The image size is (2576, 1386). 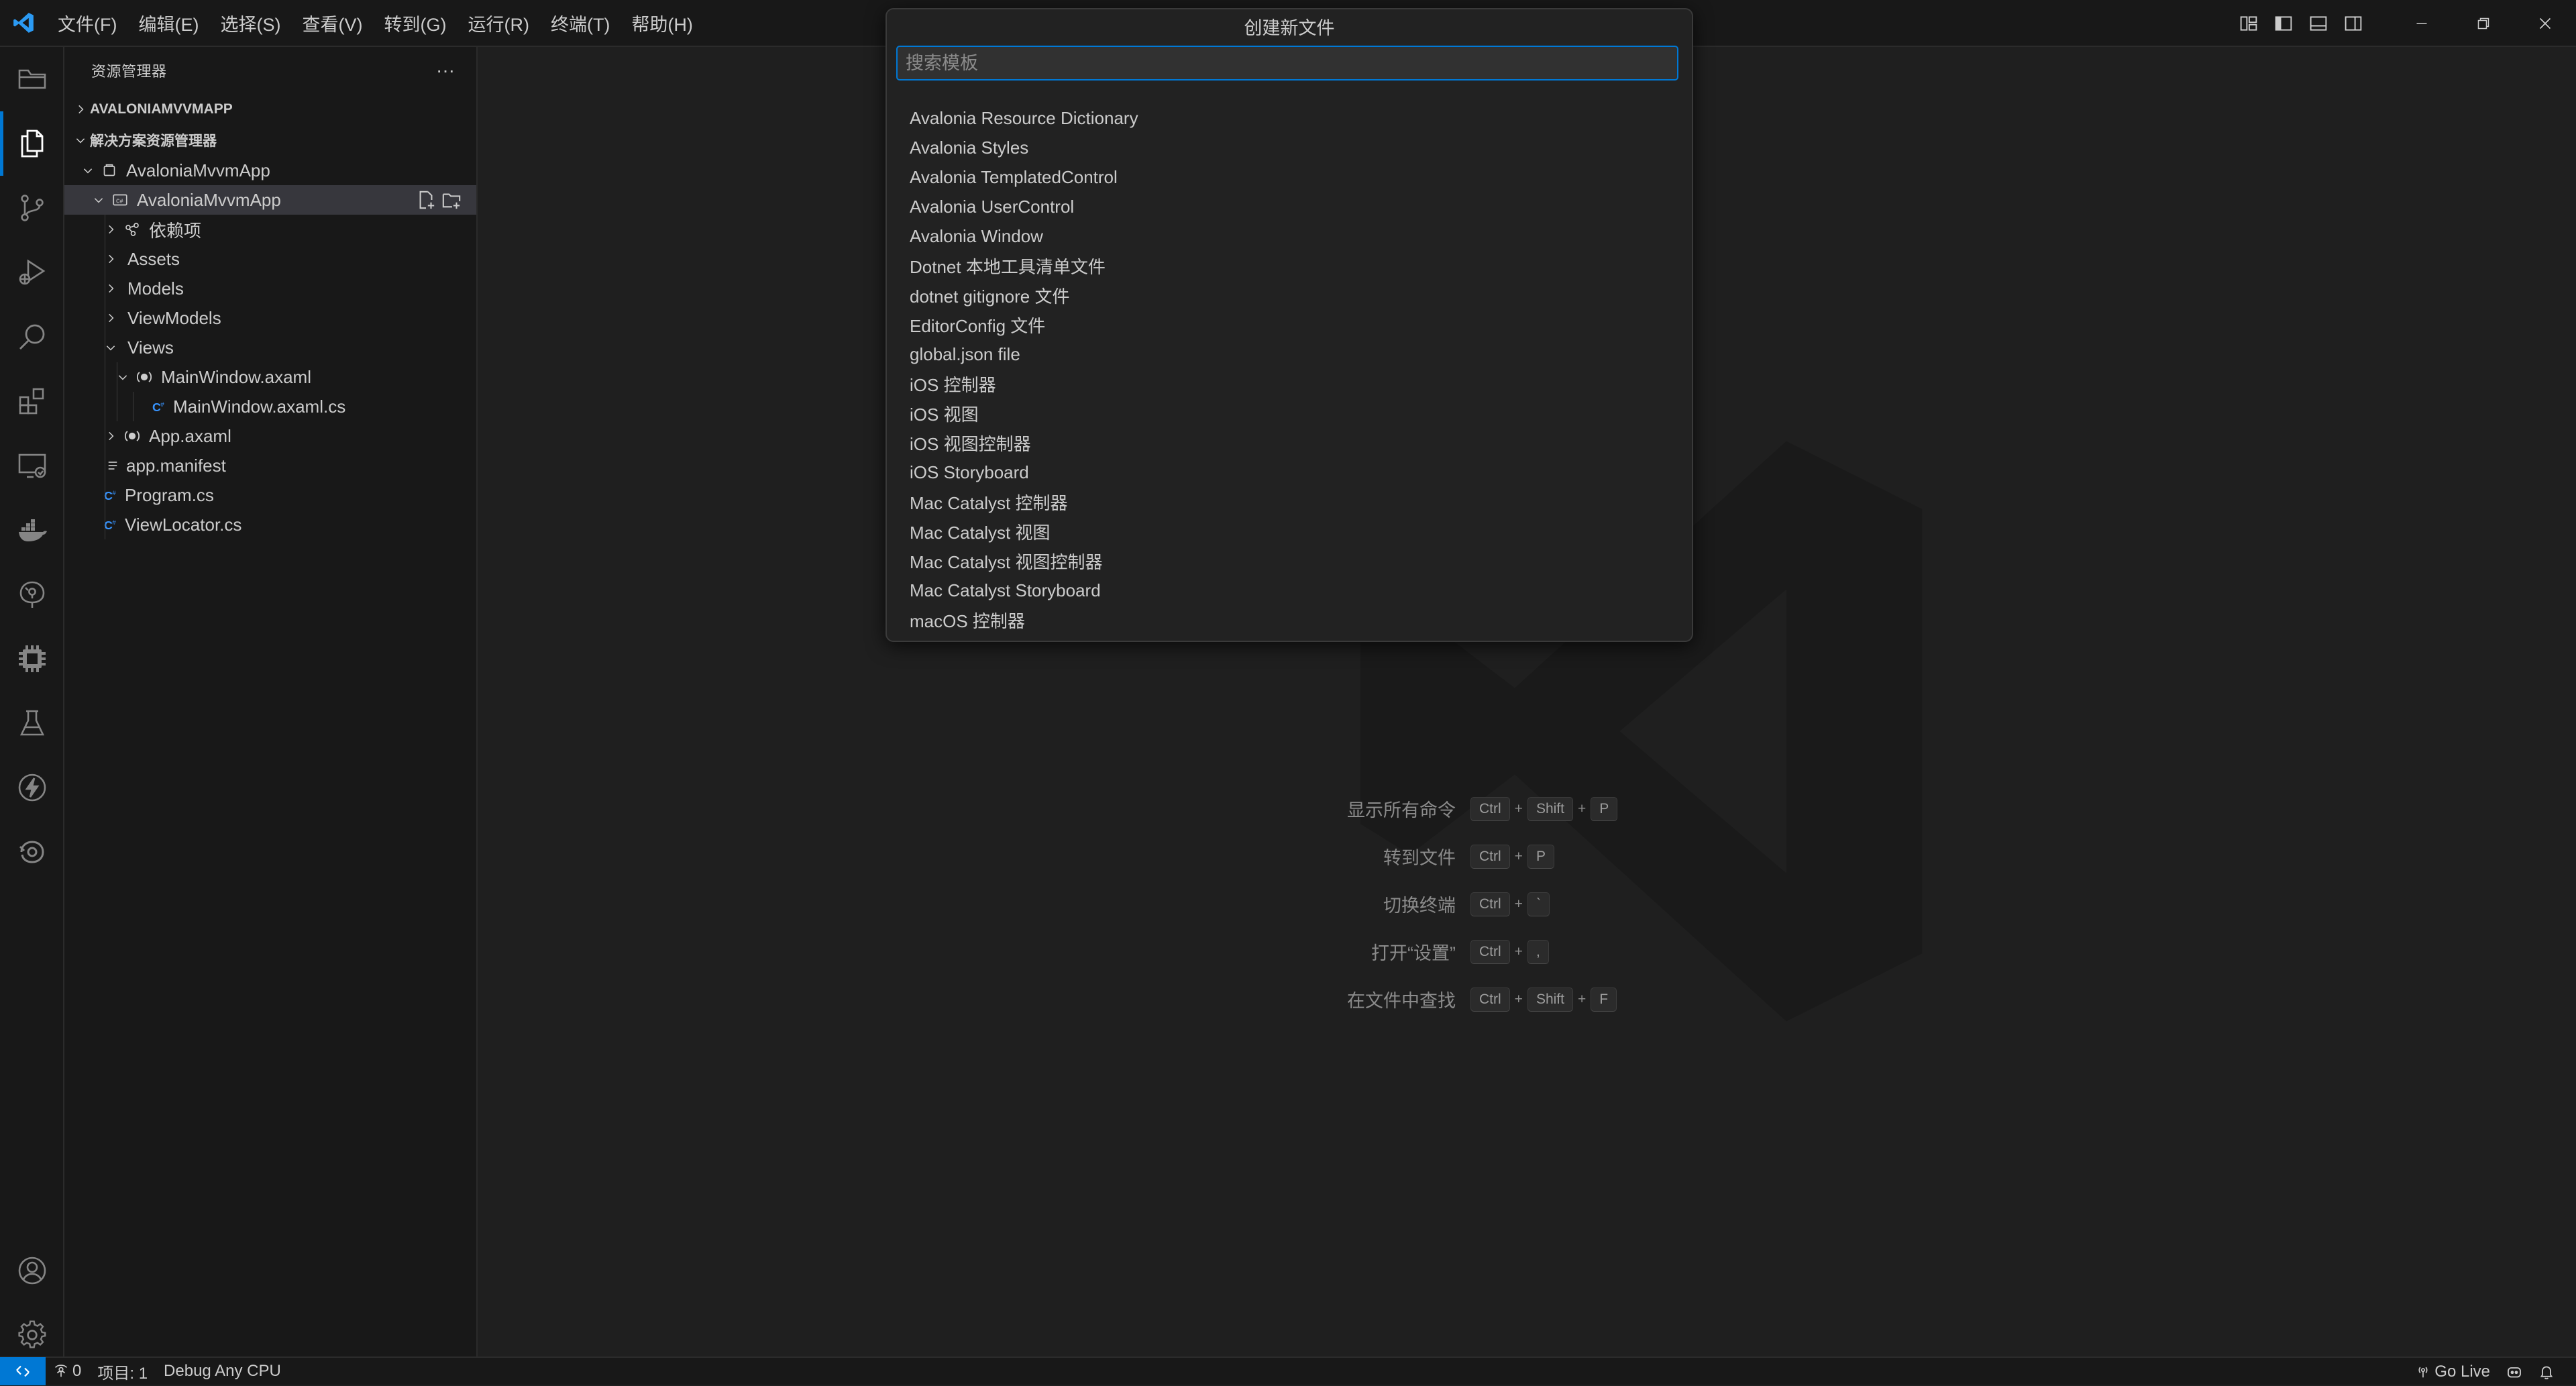 What do you see at coordinates (1289, 147) in the screenshot?
I see `template-item: Avalonia Styles` at bounding box center [1289, 147].